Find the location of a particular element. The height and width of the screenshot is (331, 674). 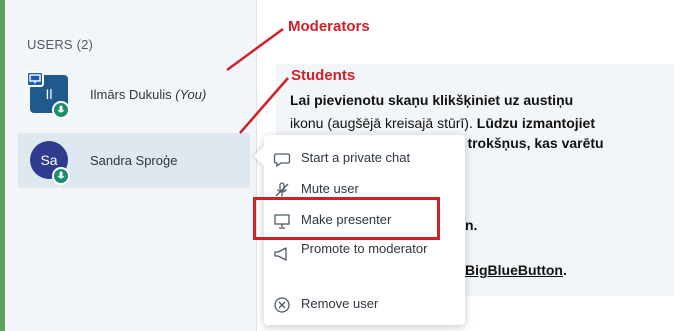

welcome-line-5-tail: . is located at coordinates (564, 270).